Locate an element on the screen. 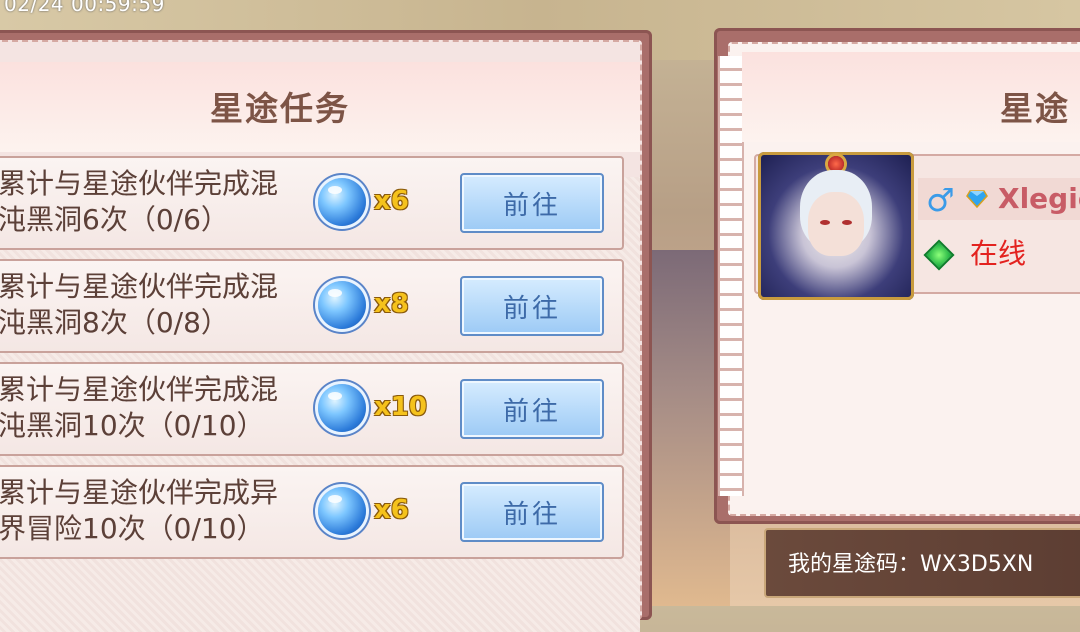  binder-rings is located at coordinates (731, 276).